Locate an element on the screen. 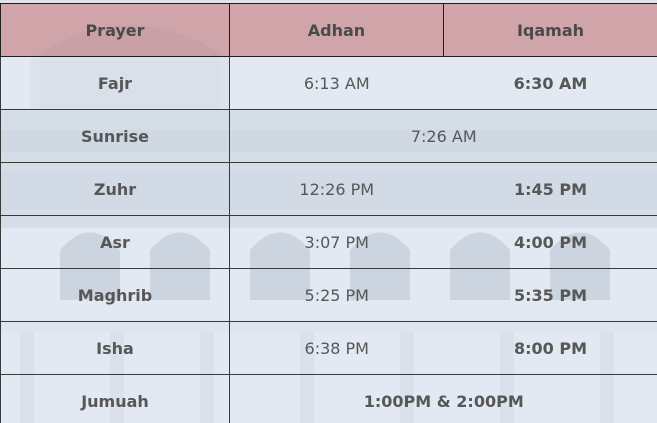 Image resolution: width=657 pixels, height=423 pixels. adhan-time: 6:38 PM is located at coordinates (336, 348).